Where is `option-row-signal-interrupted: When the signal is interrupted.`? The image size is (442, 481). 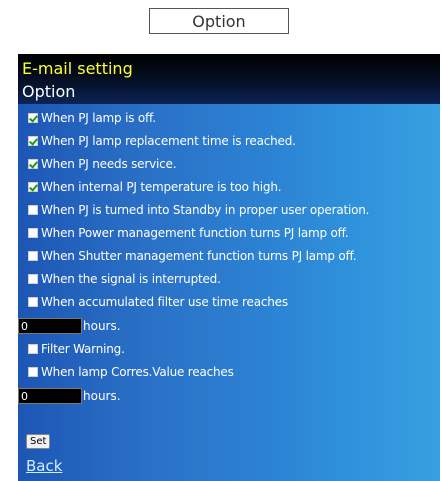 option-row-signal-interrupted: When the signal is interrupted. is located at coordinates (124, 279).